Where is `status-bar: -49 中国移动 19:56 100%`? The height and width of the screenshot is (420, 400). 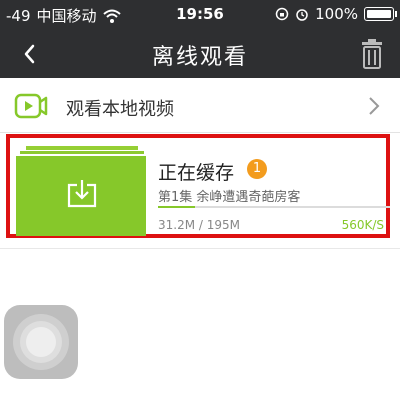 status-bar: -49 中国移动 19:56 100% is located at coordinates (200, 15).